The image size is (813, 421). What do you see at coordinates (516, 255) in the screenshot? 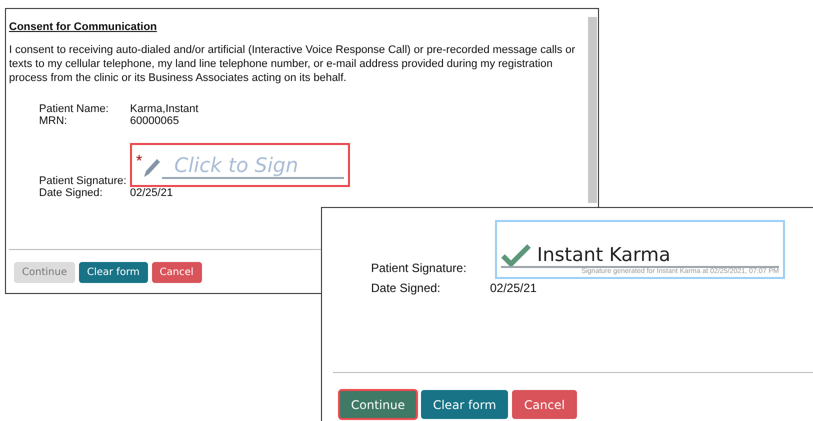
I see `check-icon` at bounding box center [516, 255].